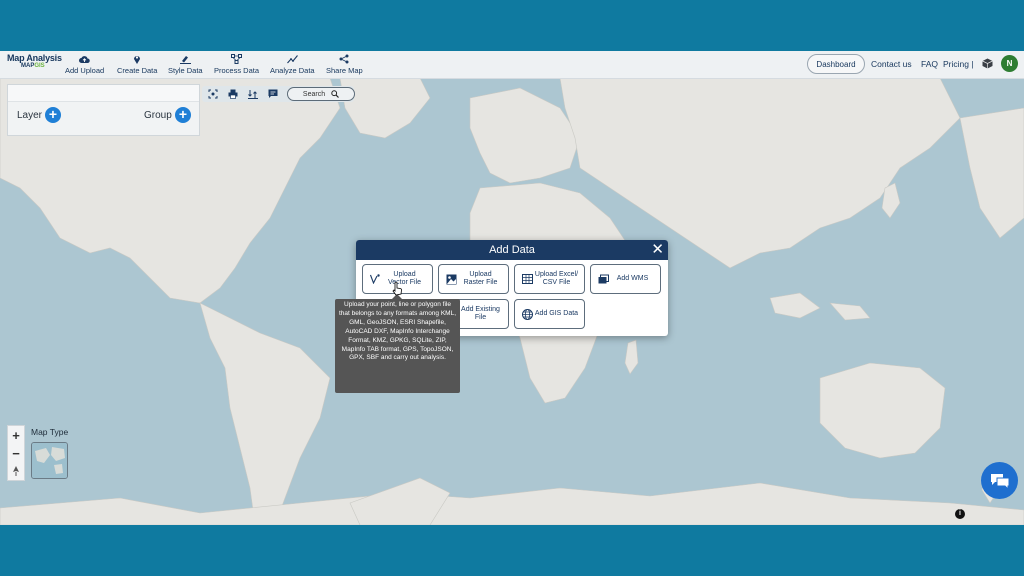 This screenshot has width=1024, height=576. I want to click on upload-excel-csv-button: Upload Excel/CSV File, so click(549, 279).